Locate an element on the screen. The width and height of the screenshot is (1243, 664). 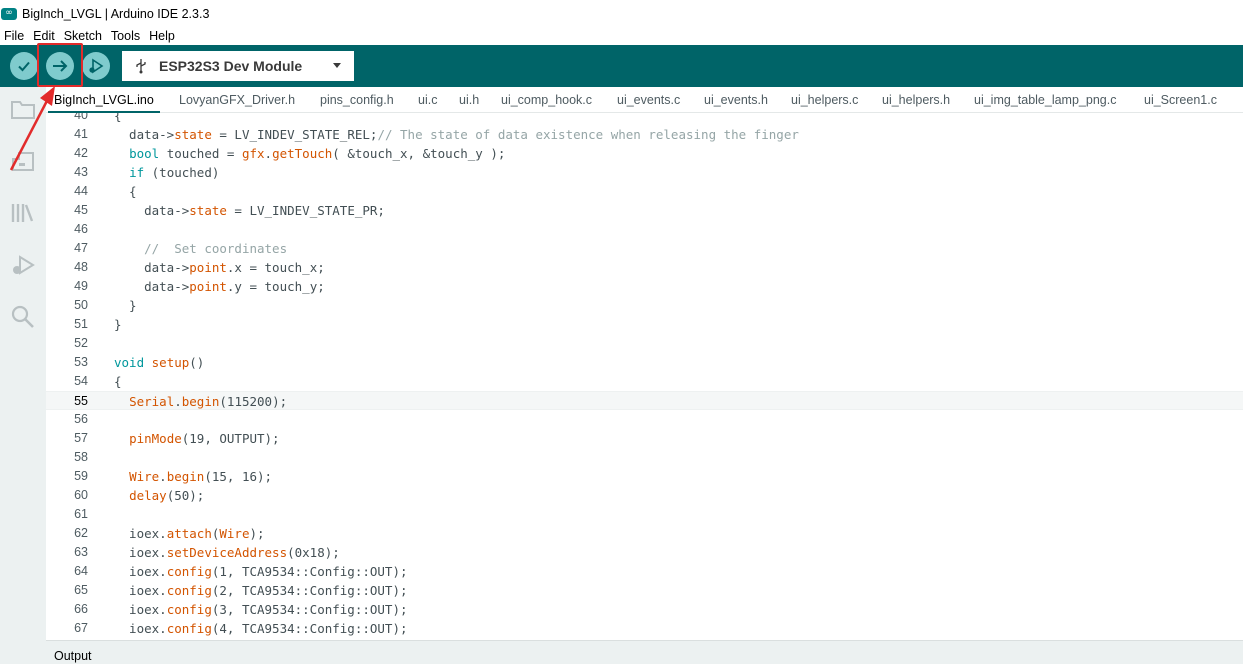
check-icon is located at coordinates (24, 66).